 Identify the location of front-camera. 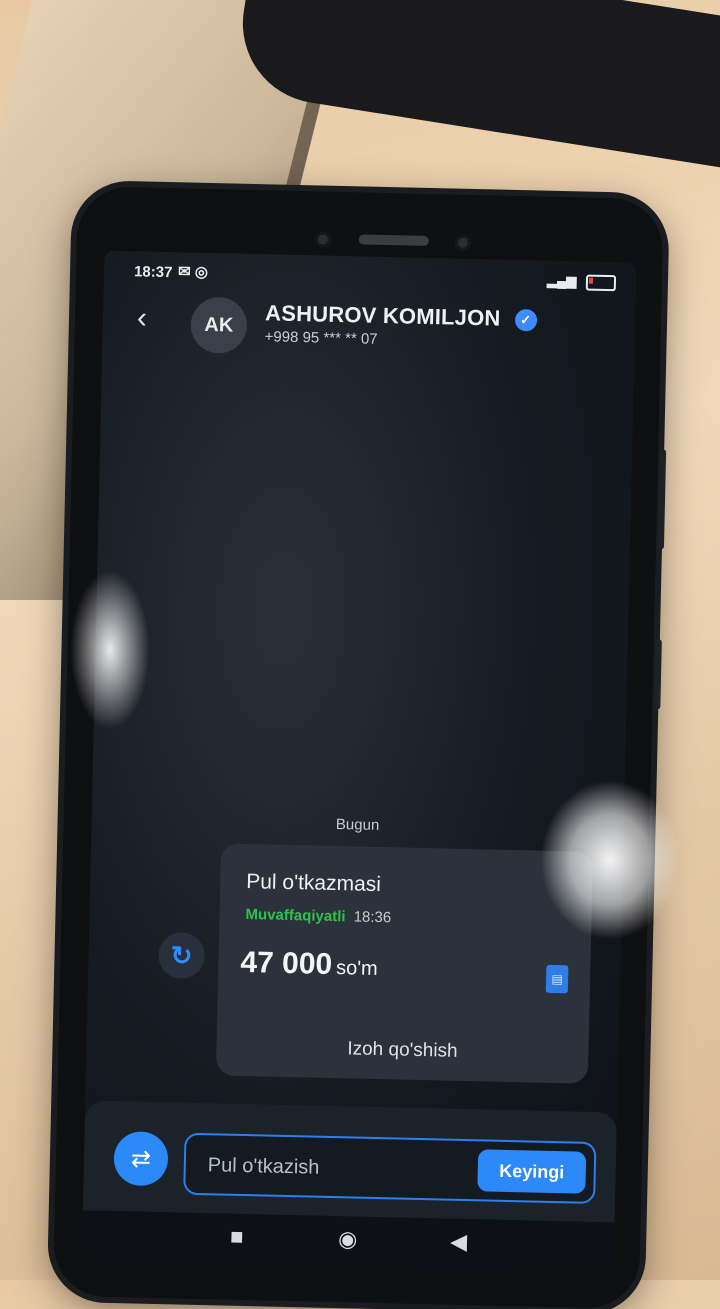
(323, 239).